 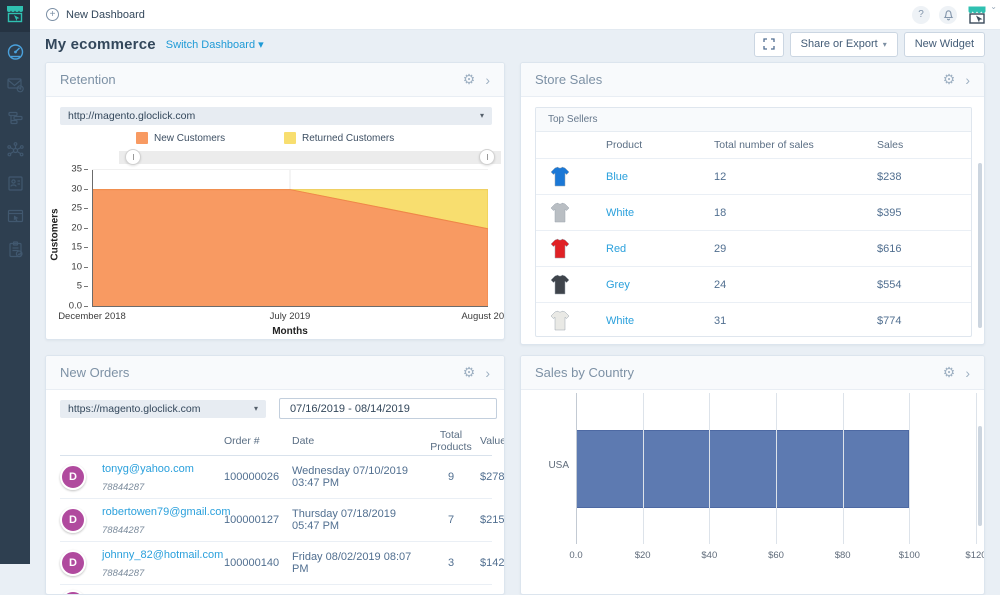 What do you see at coordinates (720, 320) in the screenshot?
I see `sales-count: 31` at bounding box center [720, 320].